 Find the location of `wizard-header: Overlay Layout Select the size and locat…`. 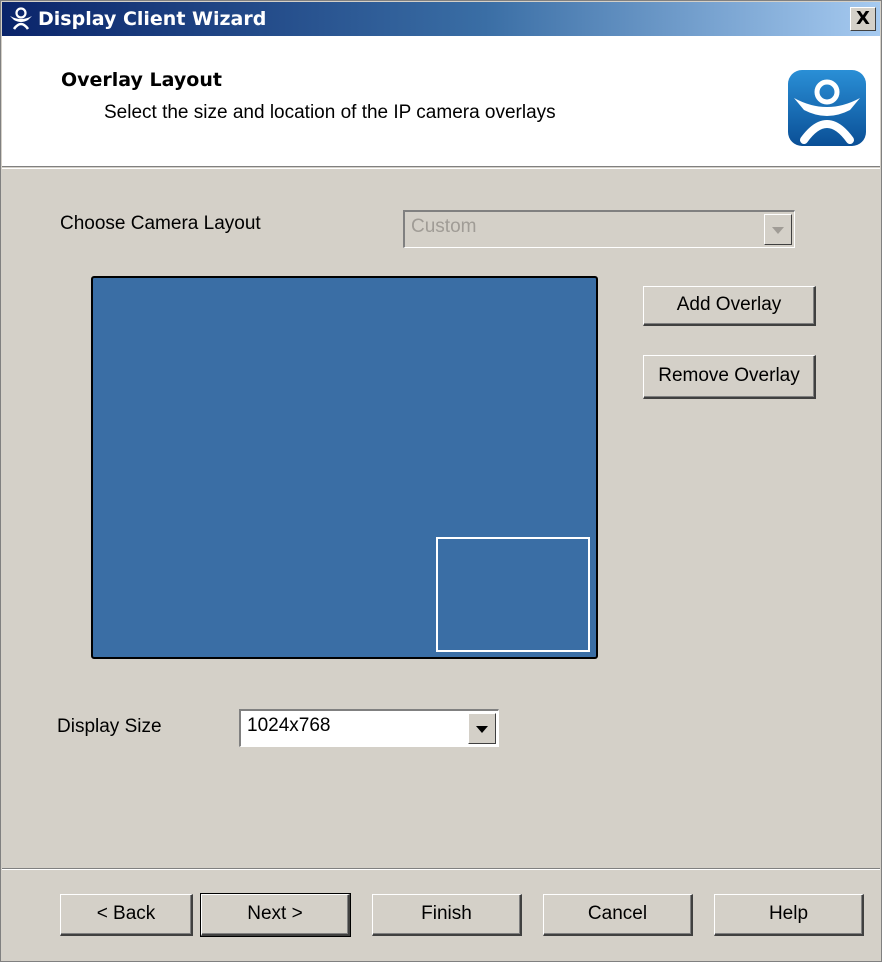

wizard-header: Overlay Layout Select the size and locat… is located at coordinates (441, 102).